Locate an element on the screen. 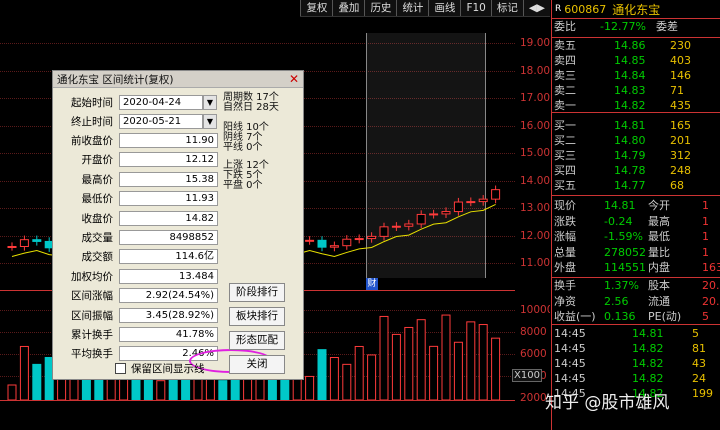  book-volume: 248 is located at coordinates (680, 170).